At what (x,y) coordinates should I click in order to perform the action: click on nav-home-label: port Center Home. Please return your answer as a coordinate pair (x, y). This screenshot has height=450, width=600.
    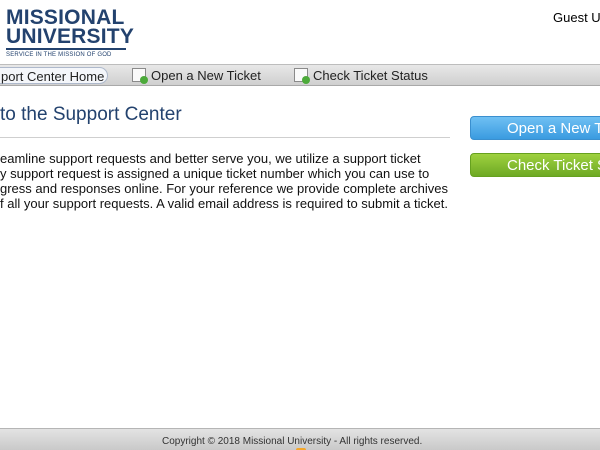
    Looking at the image, I should click on (53, 76).